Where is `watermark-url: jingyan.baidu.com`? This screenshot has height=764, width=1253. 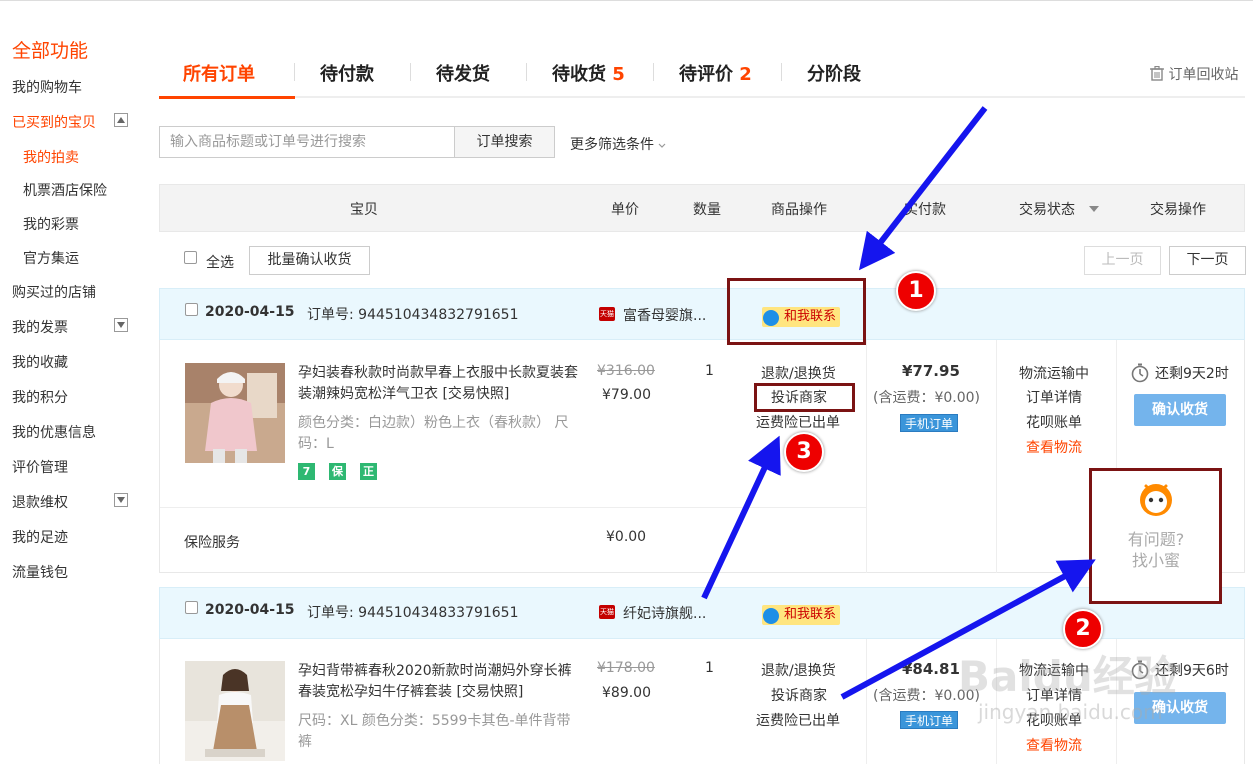 watermark-url: jingyan.baidu.com is located at coordinates (1070, 712).